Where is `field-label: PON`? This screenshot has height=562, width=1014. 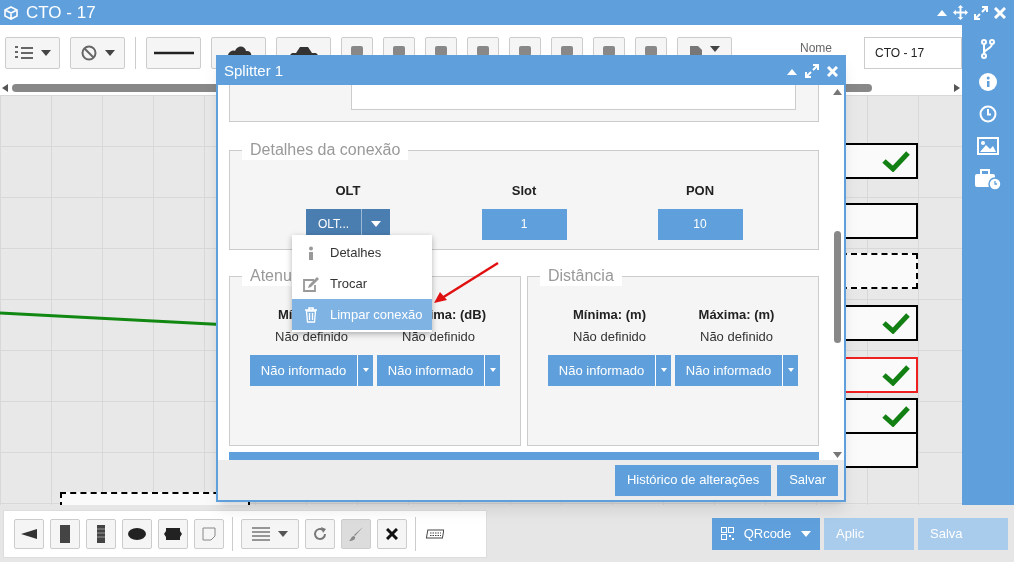 field-label: PON is located at coordinates (700, 191).